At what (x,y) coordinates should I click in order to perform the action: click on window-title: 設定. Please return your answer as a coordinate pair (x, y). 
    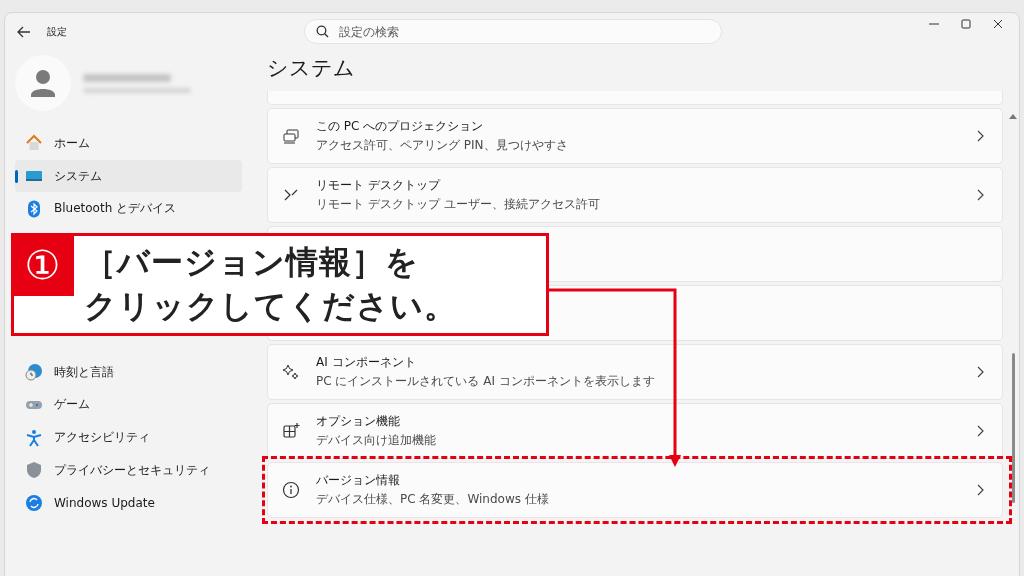
    Looking at the image, I should click on (57, 32).